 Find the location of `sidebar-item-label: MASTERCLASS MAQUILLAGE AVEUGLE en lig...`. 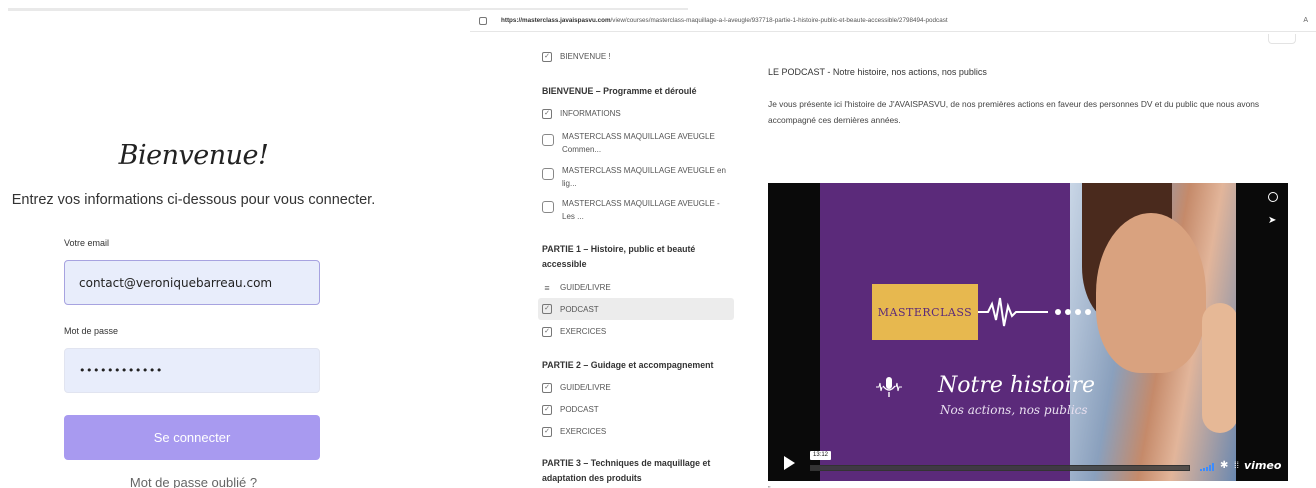

sidebar-item-label: MASTERCLASS MAQUILLAGE AVEUGLE en lig... is located at coordinates (644, 177).